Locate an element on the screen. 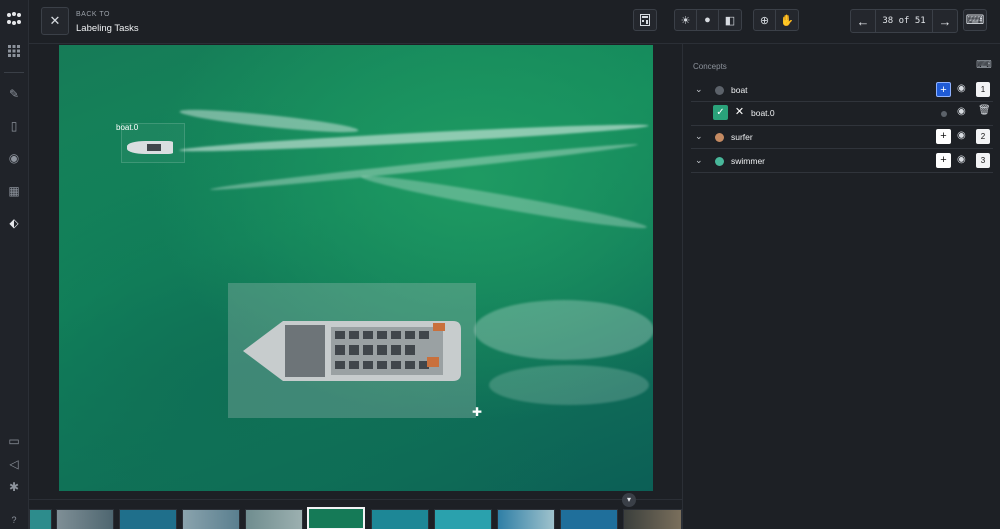 Image resolution: width=1000 pixels, height=529 pixels. image-filmstrip is located at coordinates (355, 514).